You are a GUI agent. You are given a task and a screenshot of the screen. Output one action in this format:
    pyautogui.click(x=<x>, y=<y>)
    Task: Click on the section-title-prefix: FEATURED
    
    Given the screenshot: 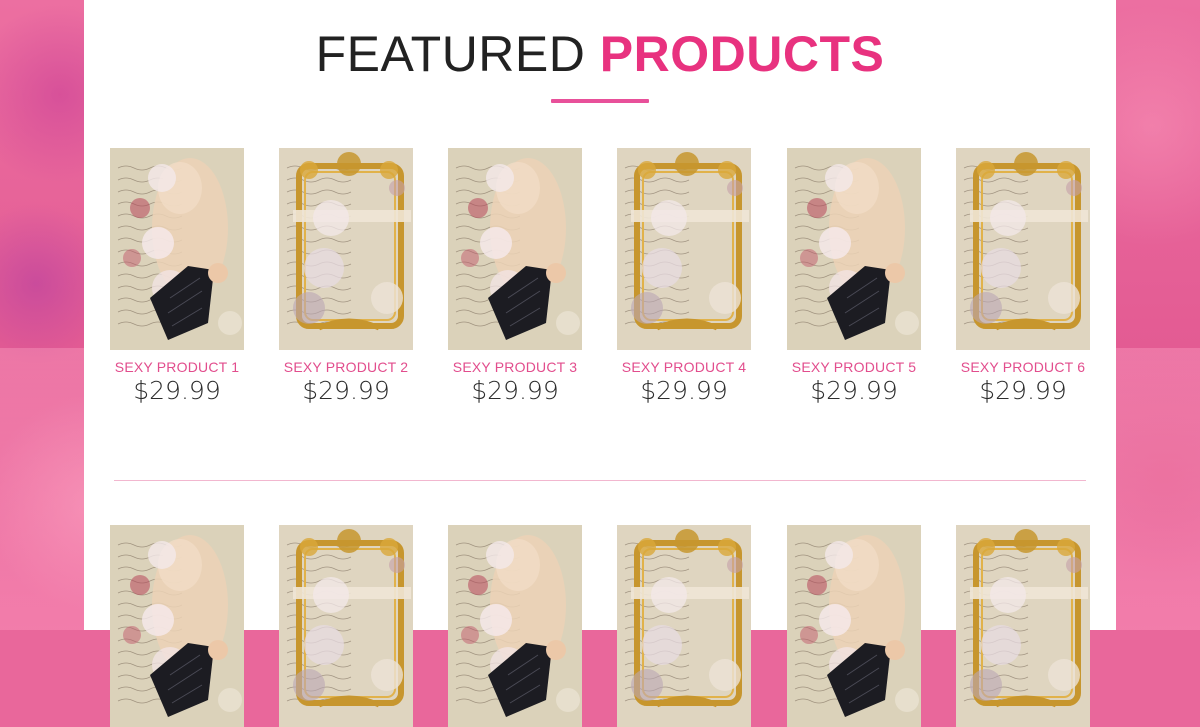 What is the action you would take?
    pyautogui.click(x=450, y=54)
    